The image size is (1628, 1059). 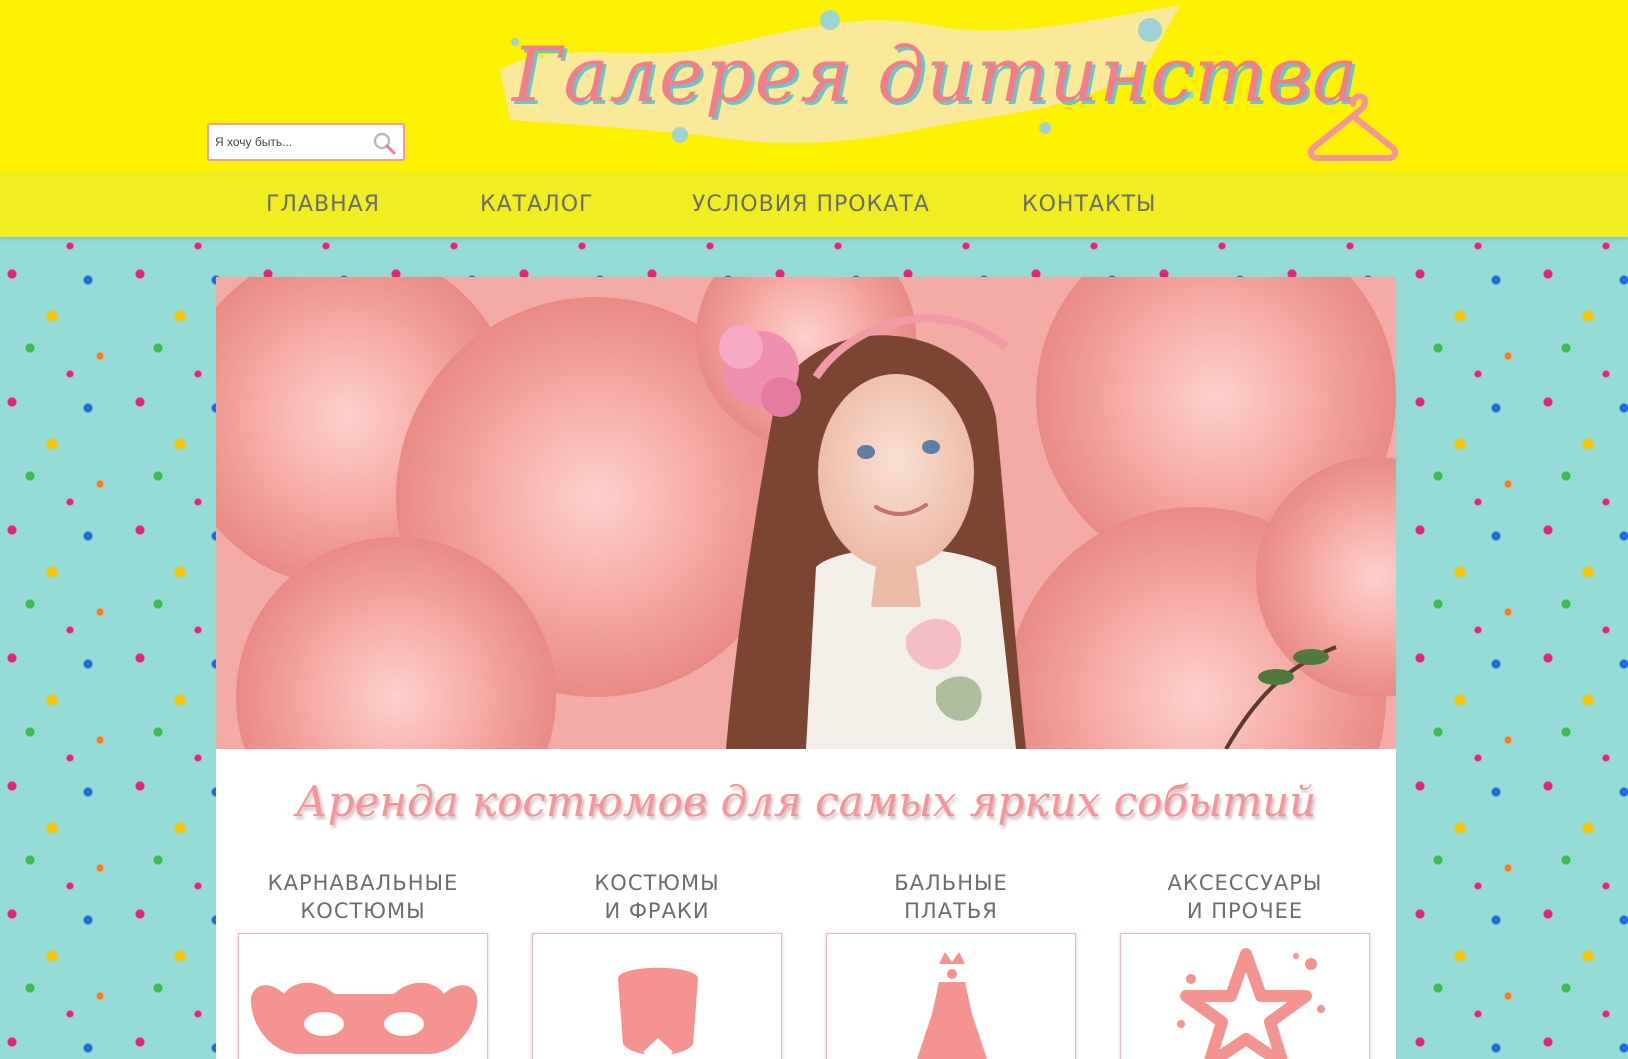 I want to click on nav-item-home: ГЛАВНАЯ, so click(x=323, y=204).